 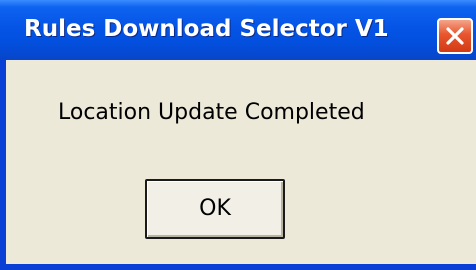 What do you see at coordinates (215, 209) in the screenshot?
I see `ok-button: OK` at bounding box center [215, 209].